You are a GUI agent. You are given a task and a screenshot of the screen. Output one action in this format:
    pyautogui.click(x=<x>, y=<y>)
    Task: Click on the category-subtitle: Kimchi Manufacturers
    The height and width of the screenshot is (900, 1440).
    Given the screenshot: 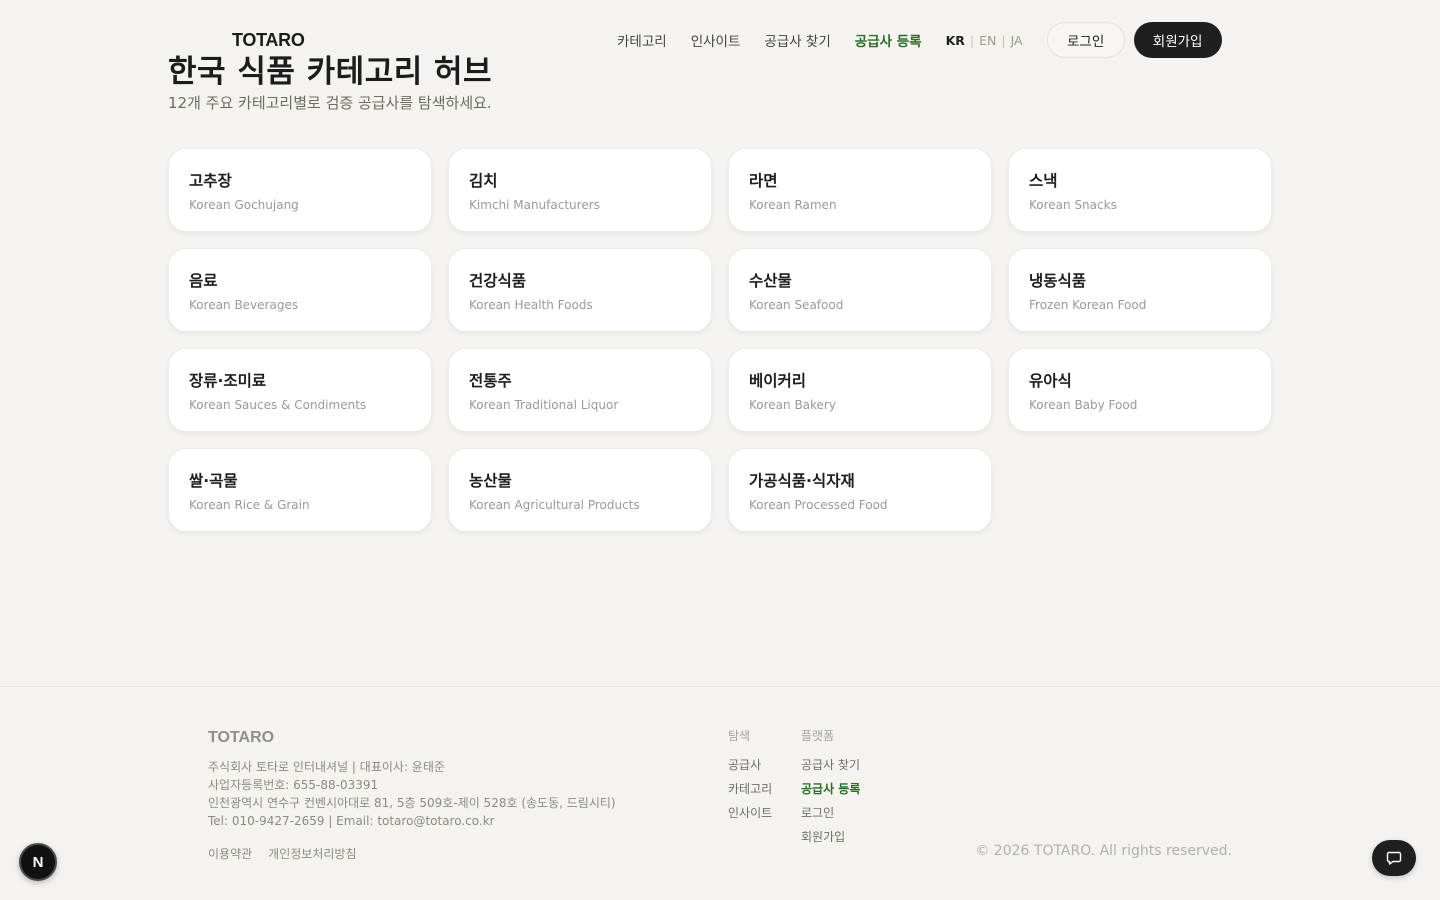 What is the action you would take?
    pyautogui.click(x=534, y=205)
    